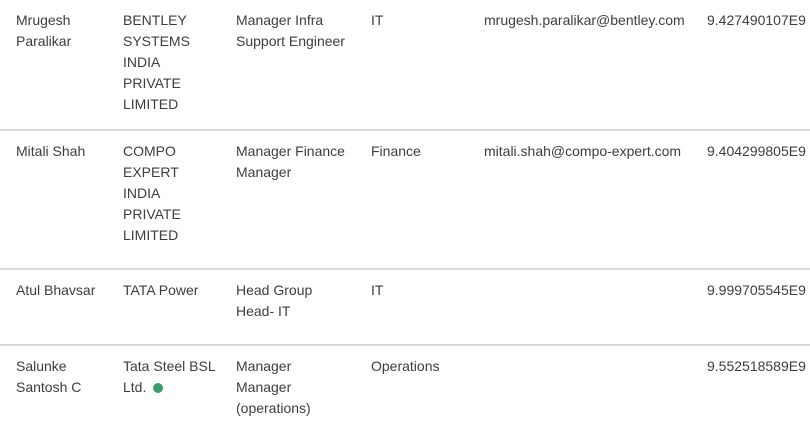  Describe the element at coordinates (173, 377) in the screenshot. I see `company-name: Tata Steel BSL Ltd.` at that location.